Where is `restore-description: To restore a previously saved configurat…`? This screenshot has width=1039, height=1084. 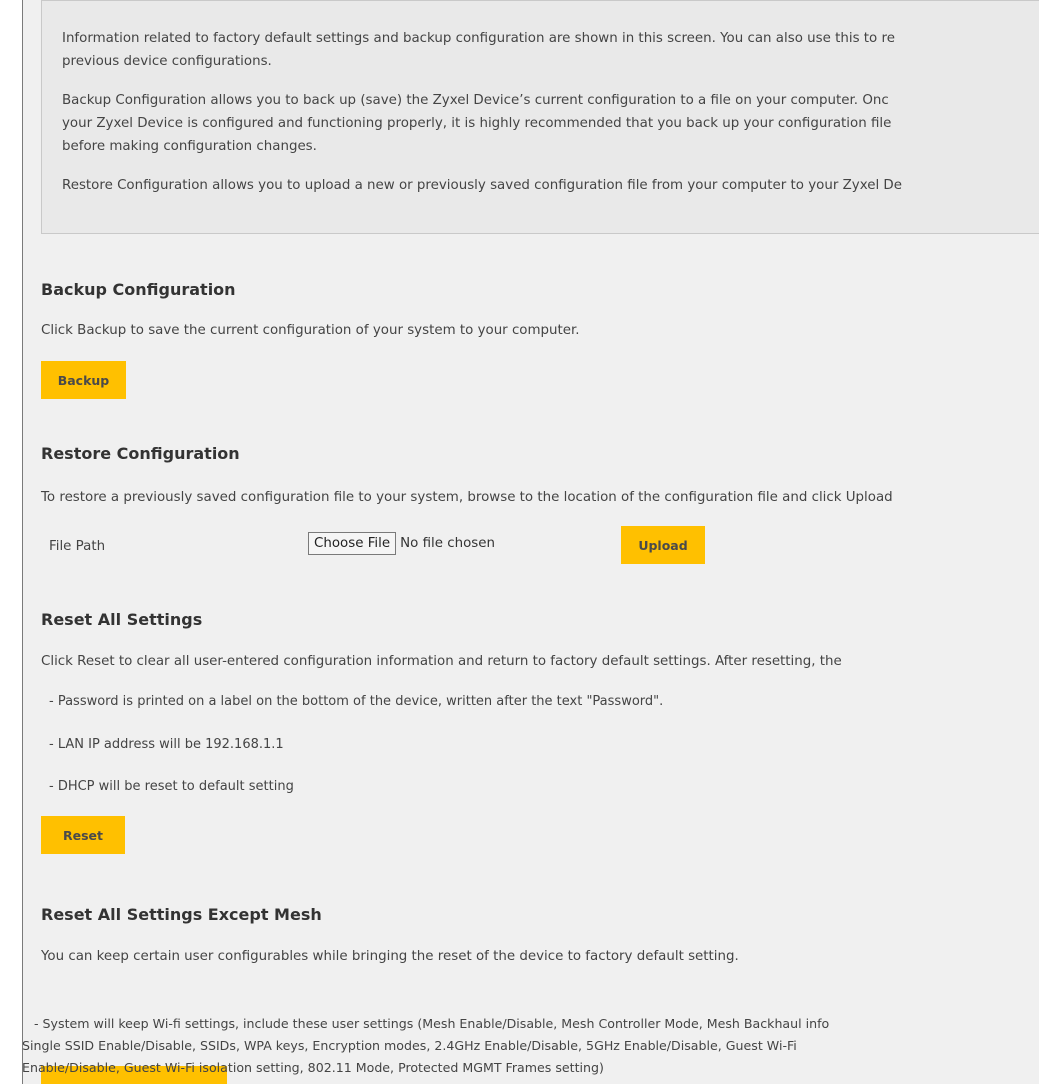
restore-description: To restore a previously saved configurat… is located at coordinates (467, 497).